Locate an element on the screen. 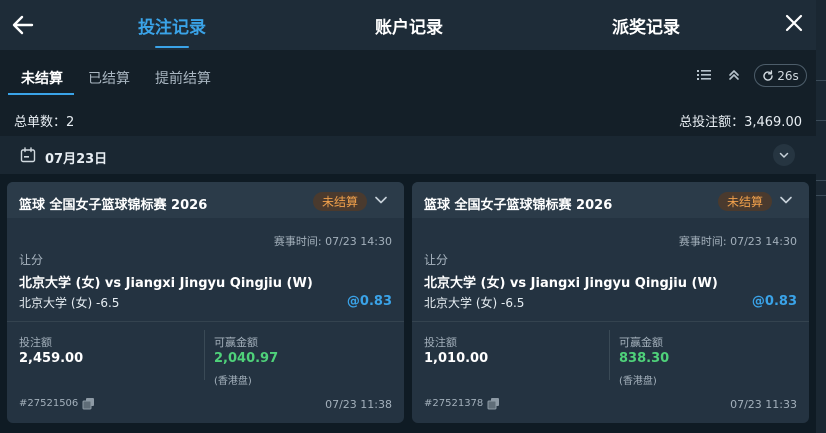 This screenshot has width=826, height=433. date-group-toggle is located at coordinates (784, 155).